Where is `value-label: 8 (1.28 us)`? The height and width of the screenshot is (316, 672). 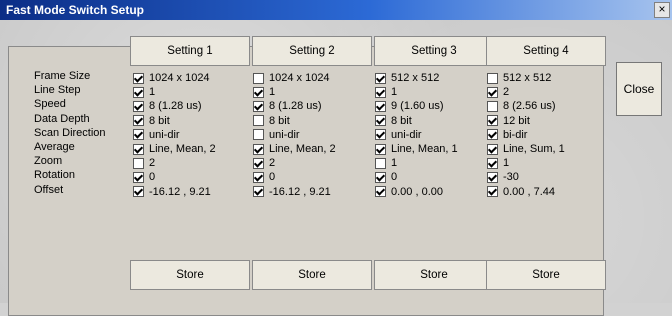 value-label: 8 (1.28 us) is located at coordinates (175, 106).